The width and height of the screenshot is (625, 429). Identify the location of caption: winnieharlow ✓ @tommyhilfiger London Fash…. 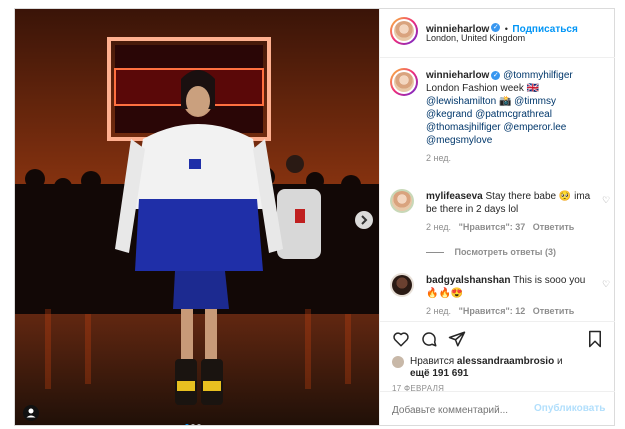
(516, 117).